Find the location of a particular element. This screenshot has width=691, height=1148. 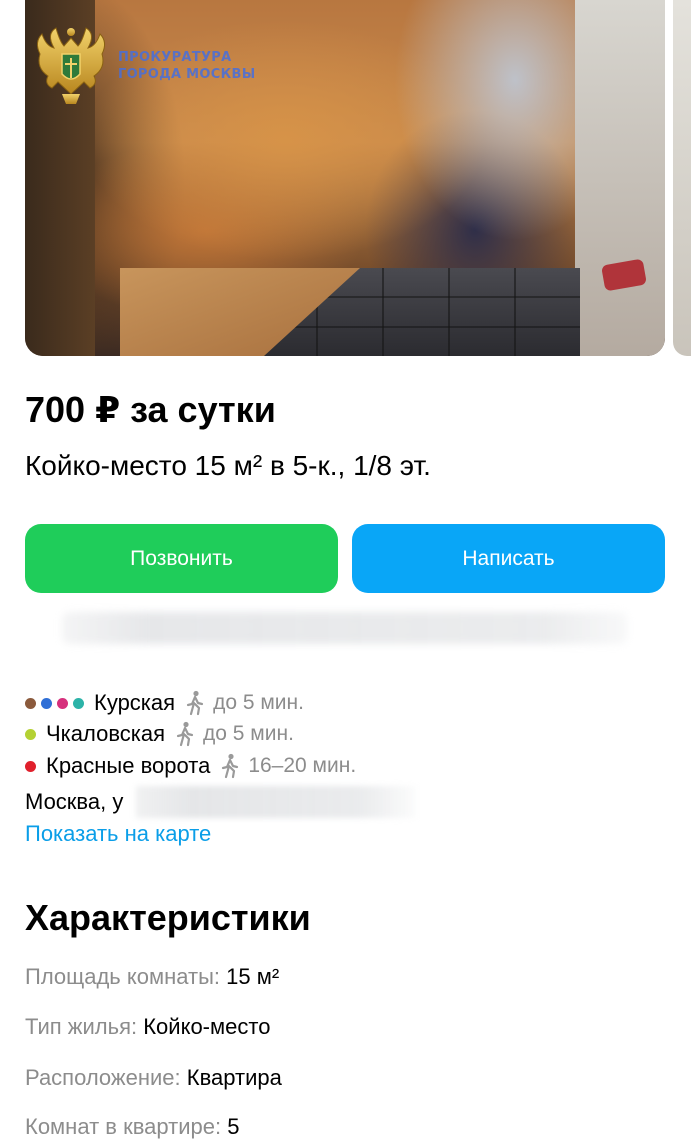

watermark-line-1: ПРОКУРАТУРА is located at coordinates (175, 57).